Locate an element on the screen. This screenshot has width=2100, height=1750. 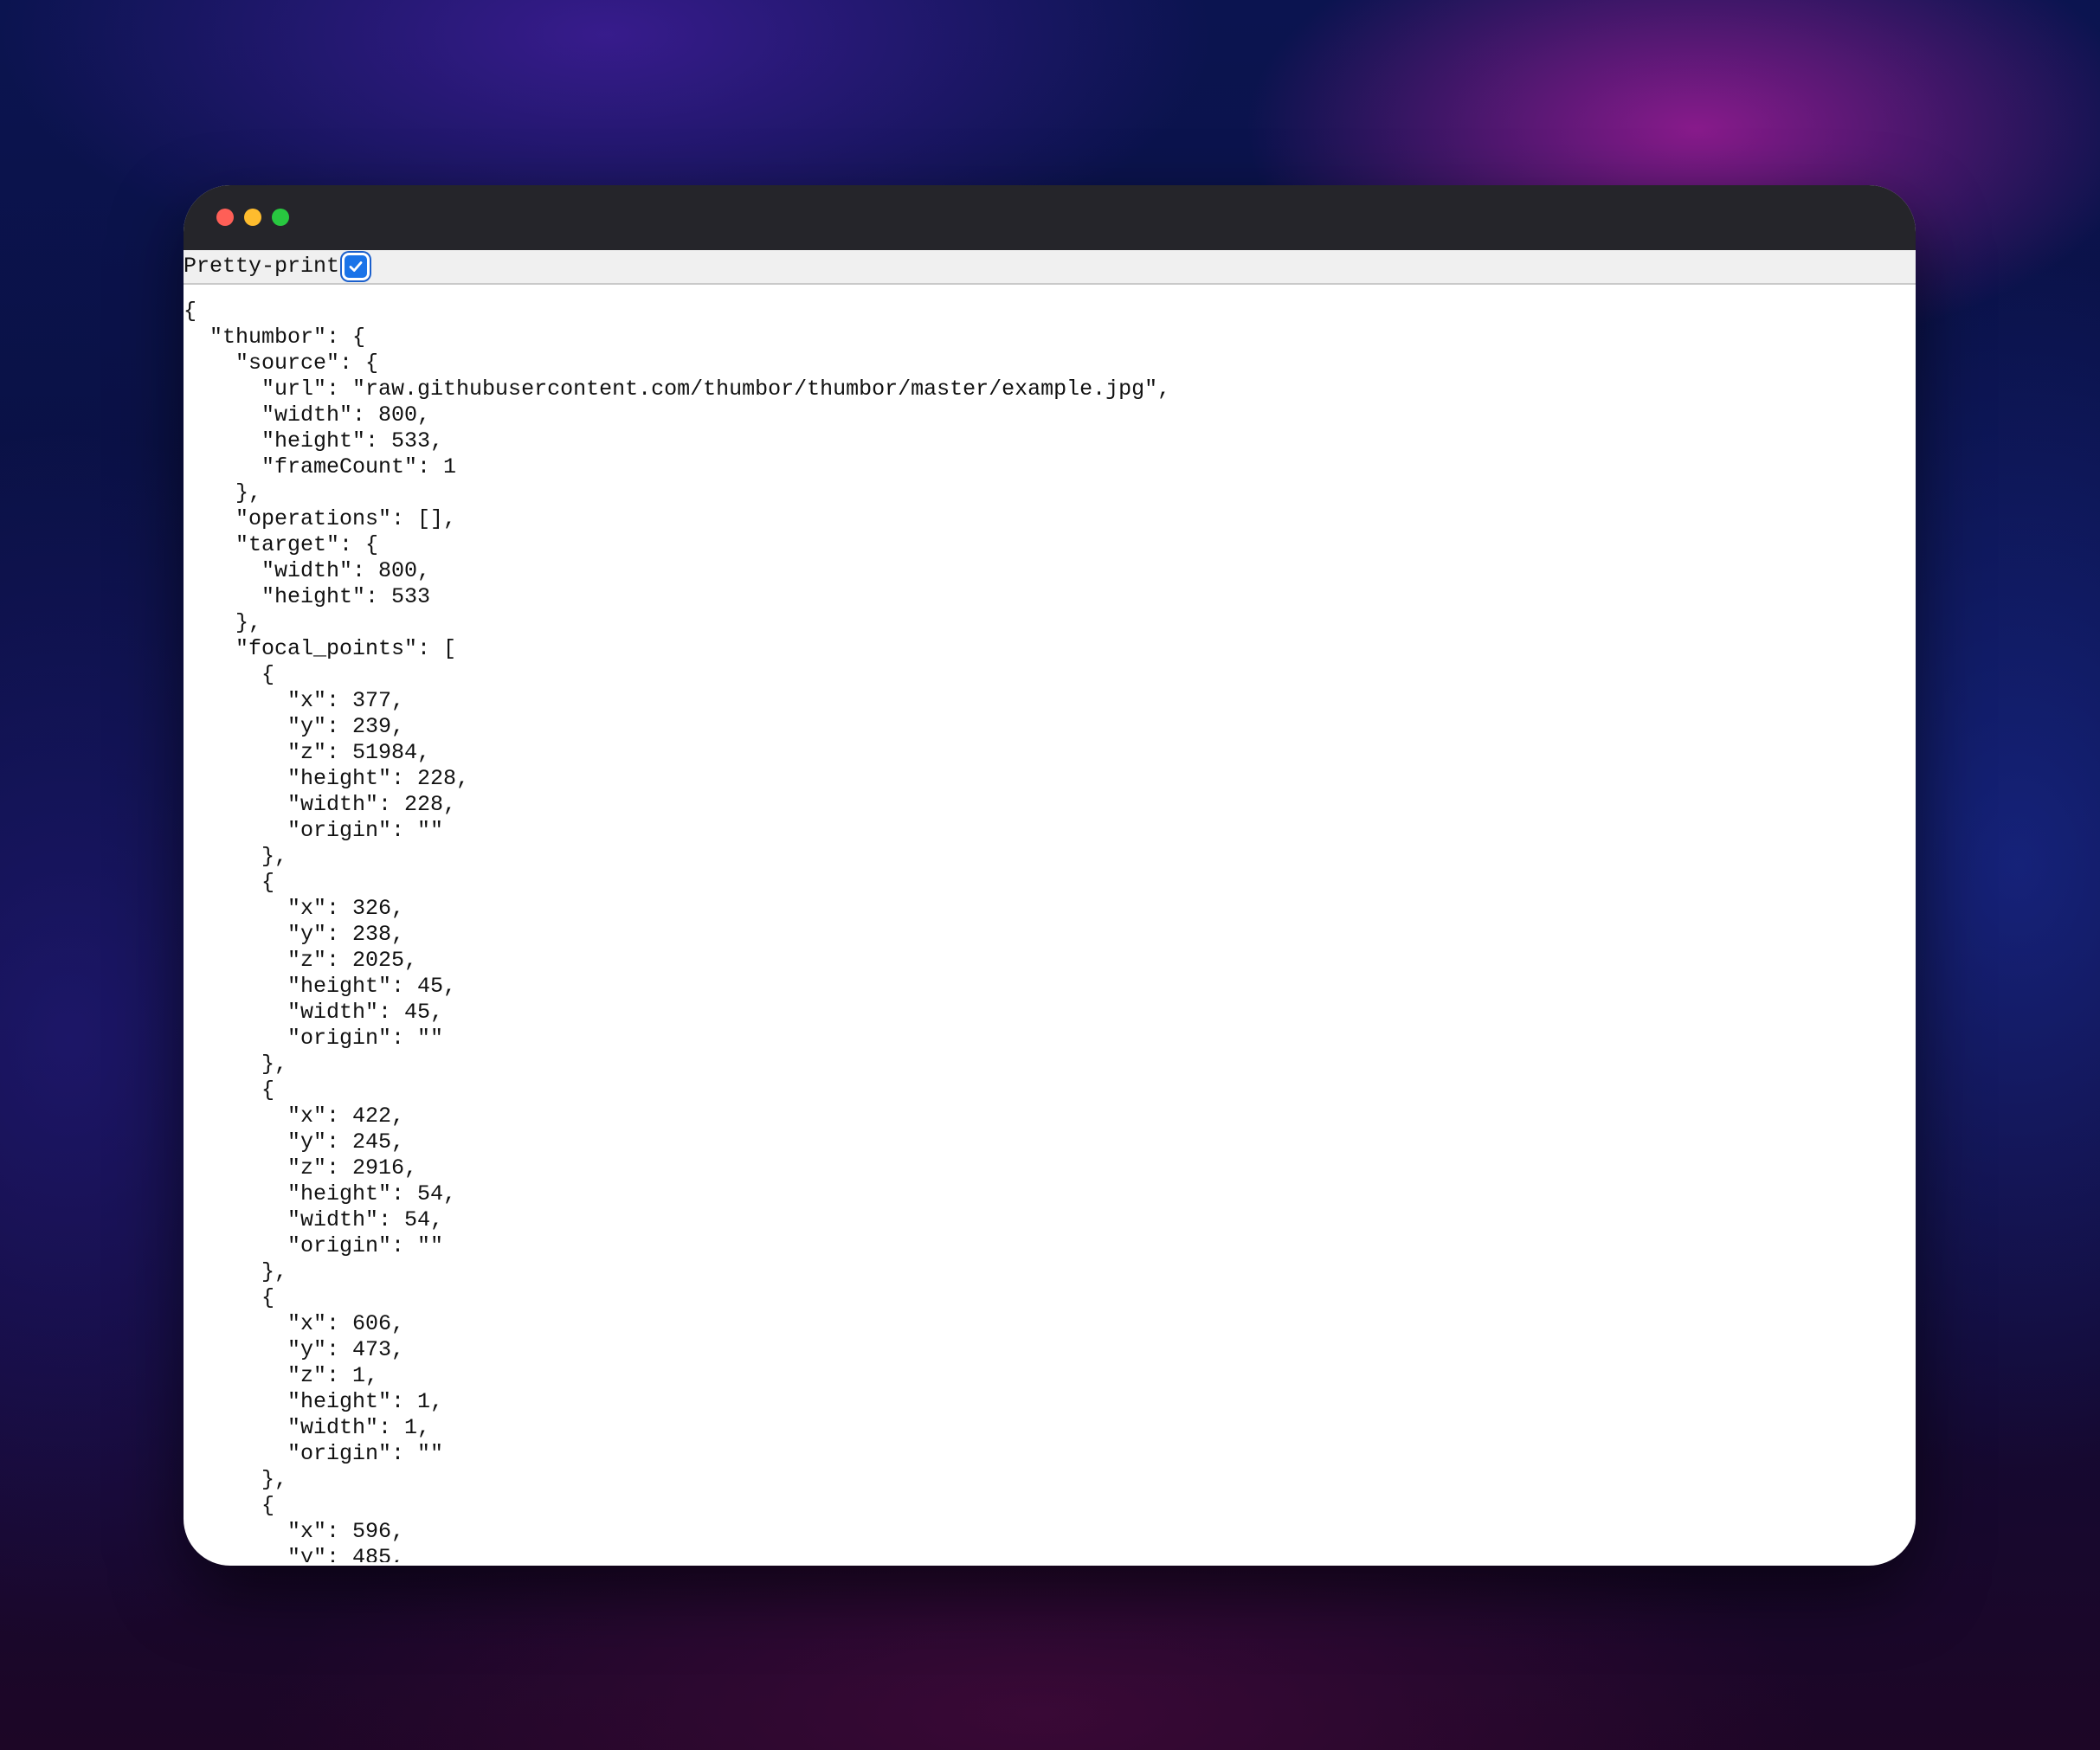
checkmark-icon is located at coordinates (356, 267).